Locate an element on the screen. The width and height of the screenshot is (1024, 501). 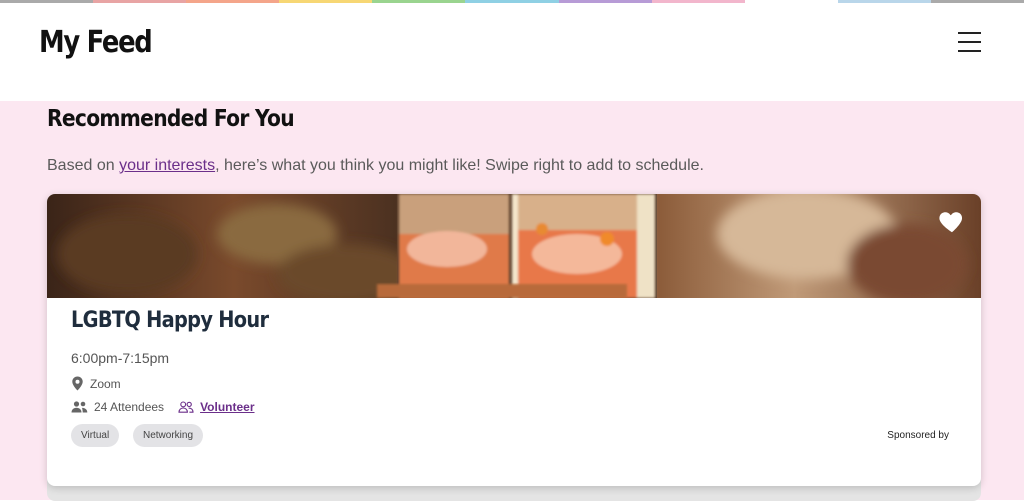
event-location: Zoom is located at coordinates (96, 383).